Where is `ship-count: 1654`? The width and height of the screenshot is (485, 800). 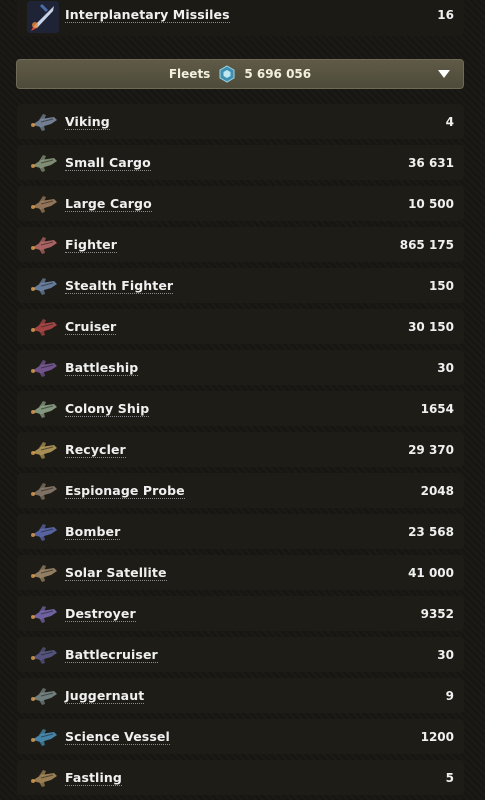
ship-count: 1654 is located at coordinates (437, 408).